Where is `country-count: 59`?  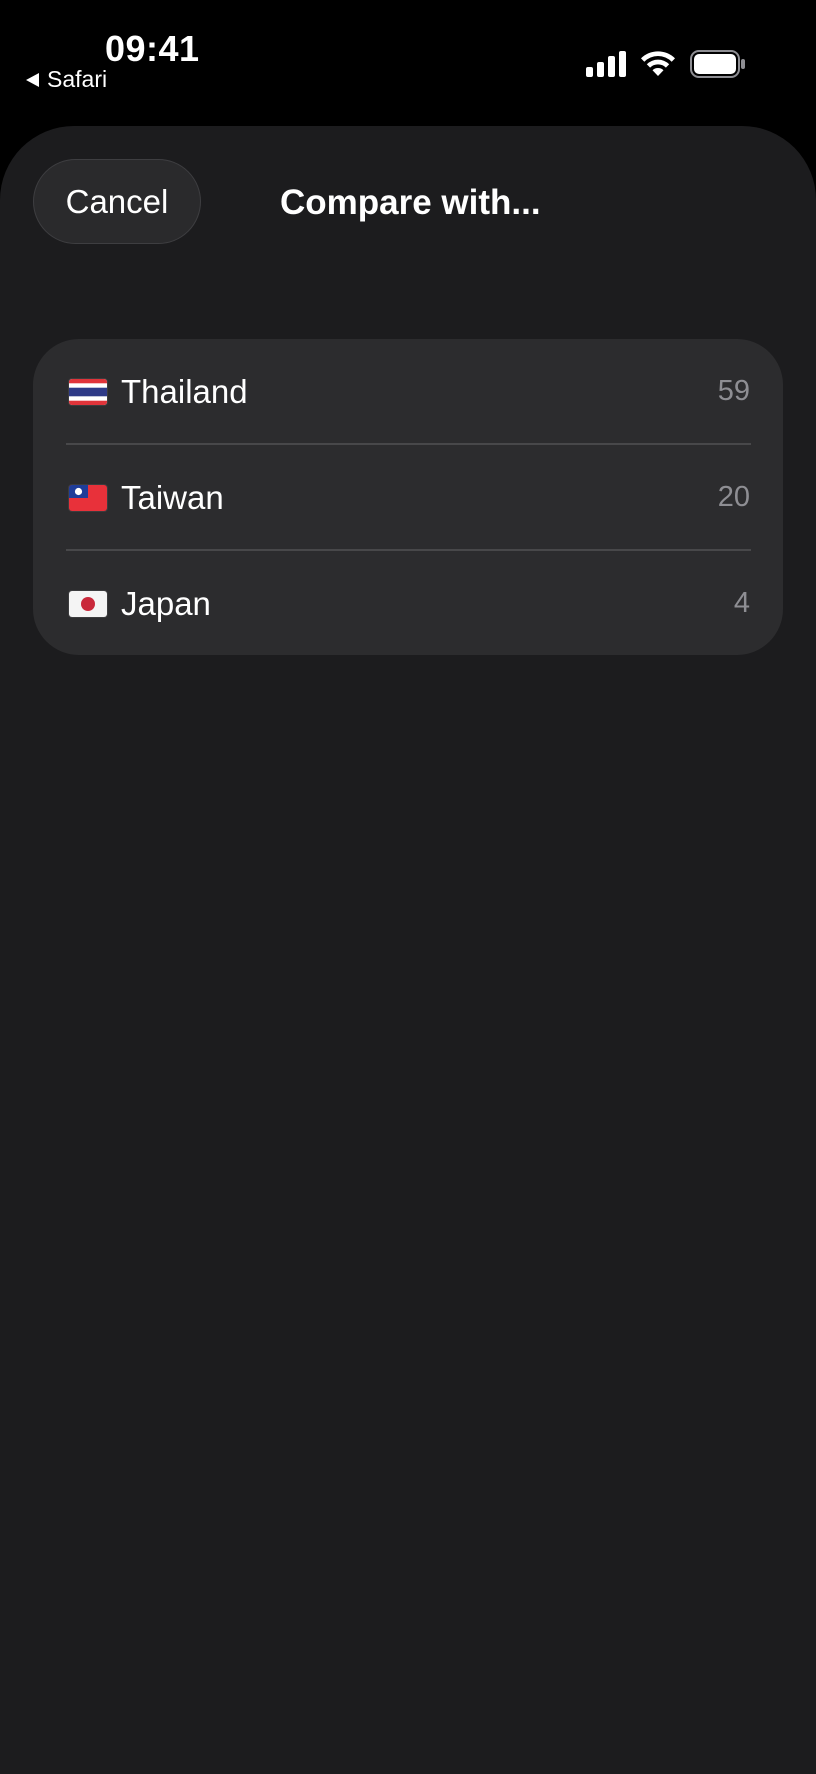 country-count: 59 is located at coordinates (733, 391).